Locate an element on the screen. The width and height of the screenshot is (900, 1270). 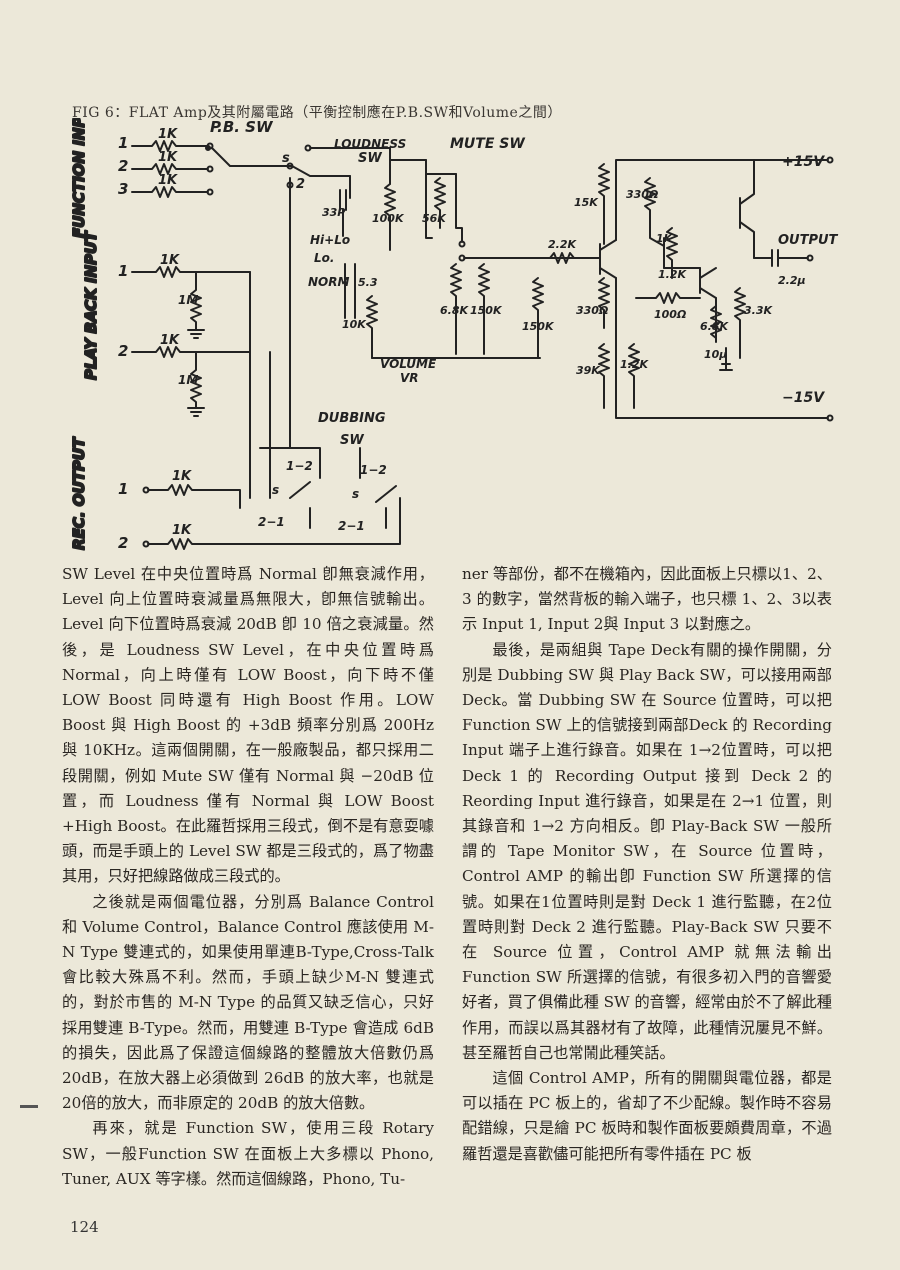
r-2-2k: 2.2K is located at coordinates (562, 244).